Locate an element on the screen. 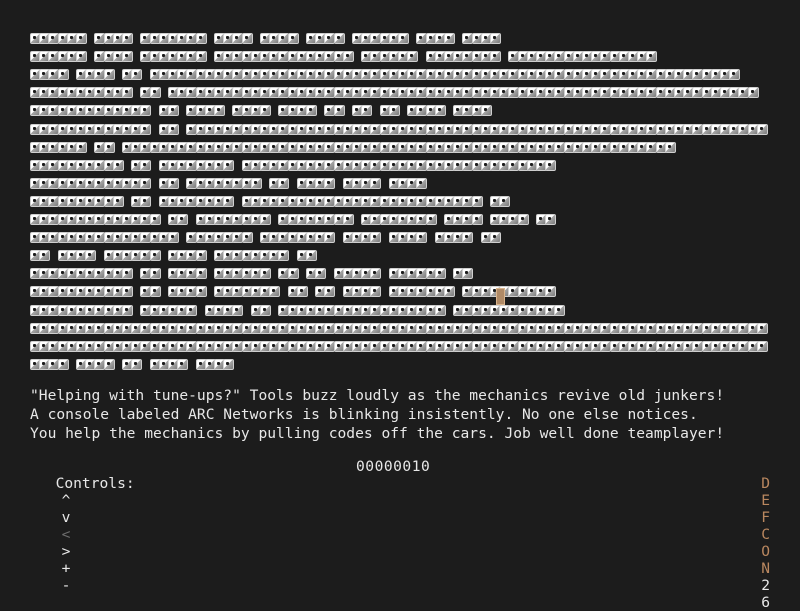 Image resolution: width=800 pixels, height=611 pixels. right-control: > is located at coordinates (66, 551).